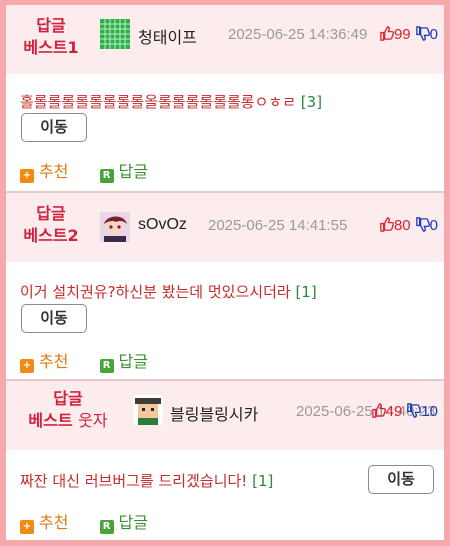  Describe the element at coordinates (298, 34) in the screenshot. I see `comment-date: 2025-06-25 14:36:49` at that location.